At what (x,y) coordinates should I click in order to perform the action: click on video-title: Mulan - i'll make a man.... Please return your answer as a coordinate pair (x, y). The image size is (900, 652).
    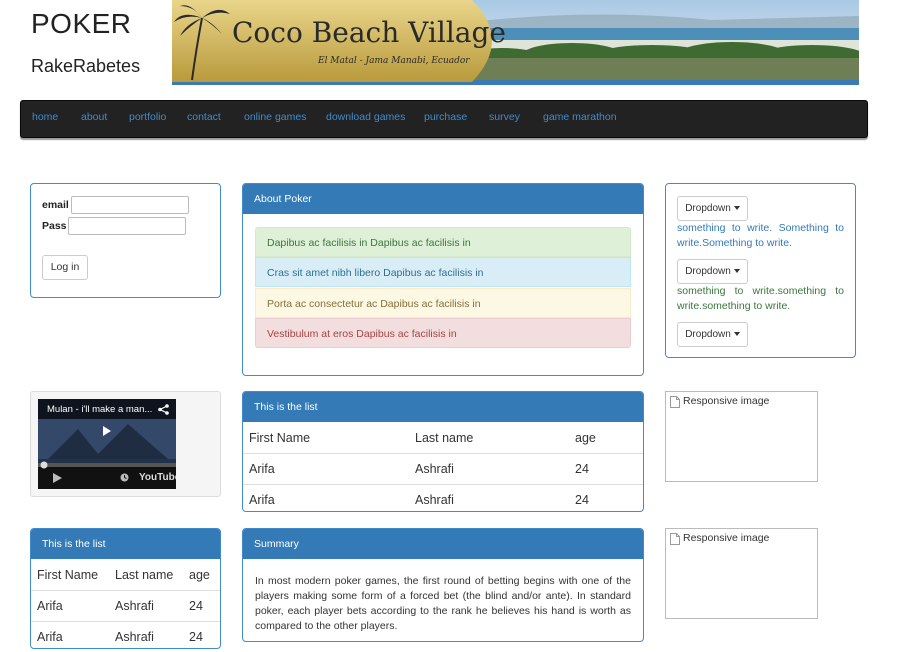
    Looking at the image, I should click on (99, 409).